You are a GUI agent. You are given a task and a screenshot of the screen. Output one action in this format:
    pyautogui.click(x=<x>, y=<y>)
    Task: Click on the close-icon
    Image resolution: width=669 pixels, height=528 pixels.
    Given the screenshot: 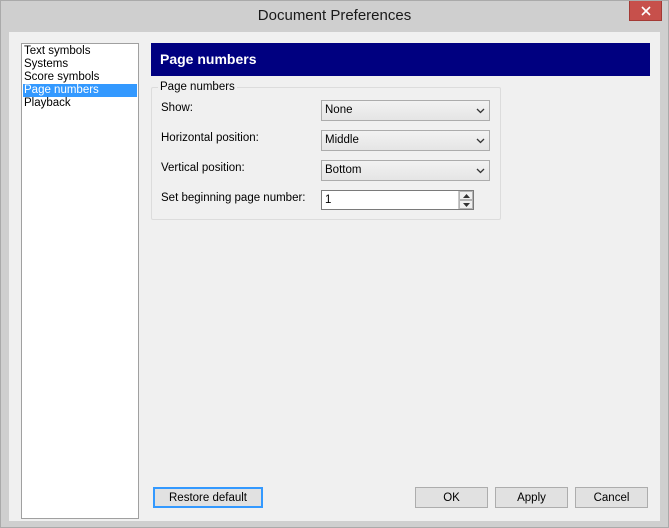 What is the action you would take?
    pyautogui.click(x=645, y=10)
    